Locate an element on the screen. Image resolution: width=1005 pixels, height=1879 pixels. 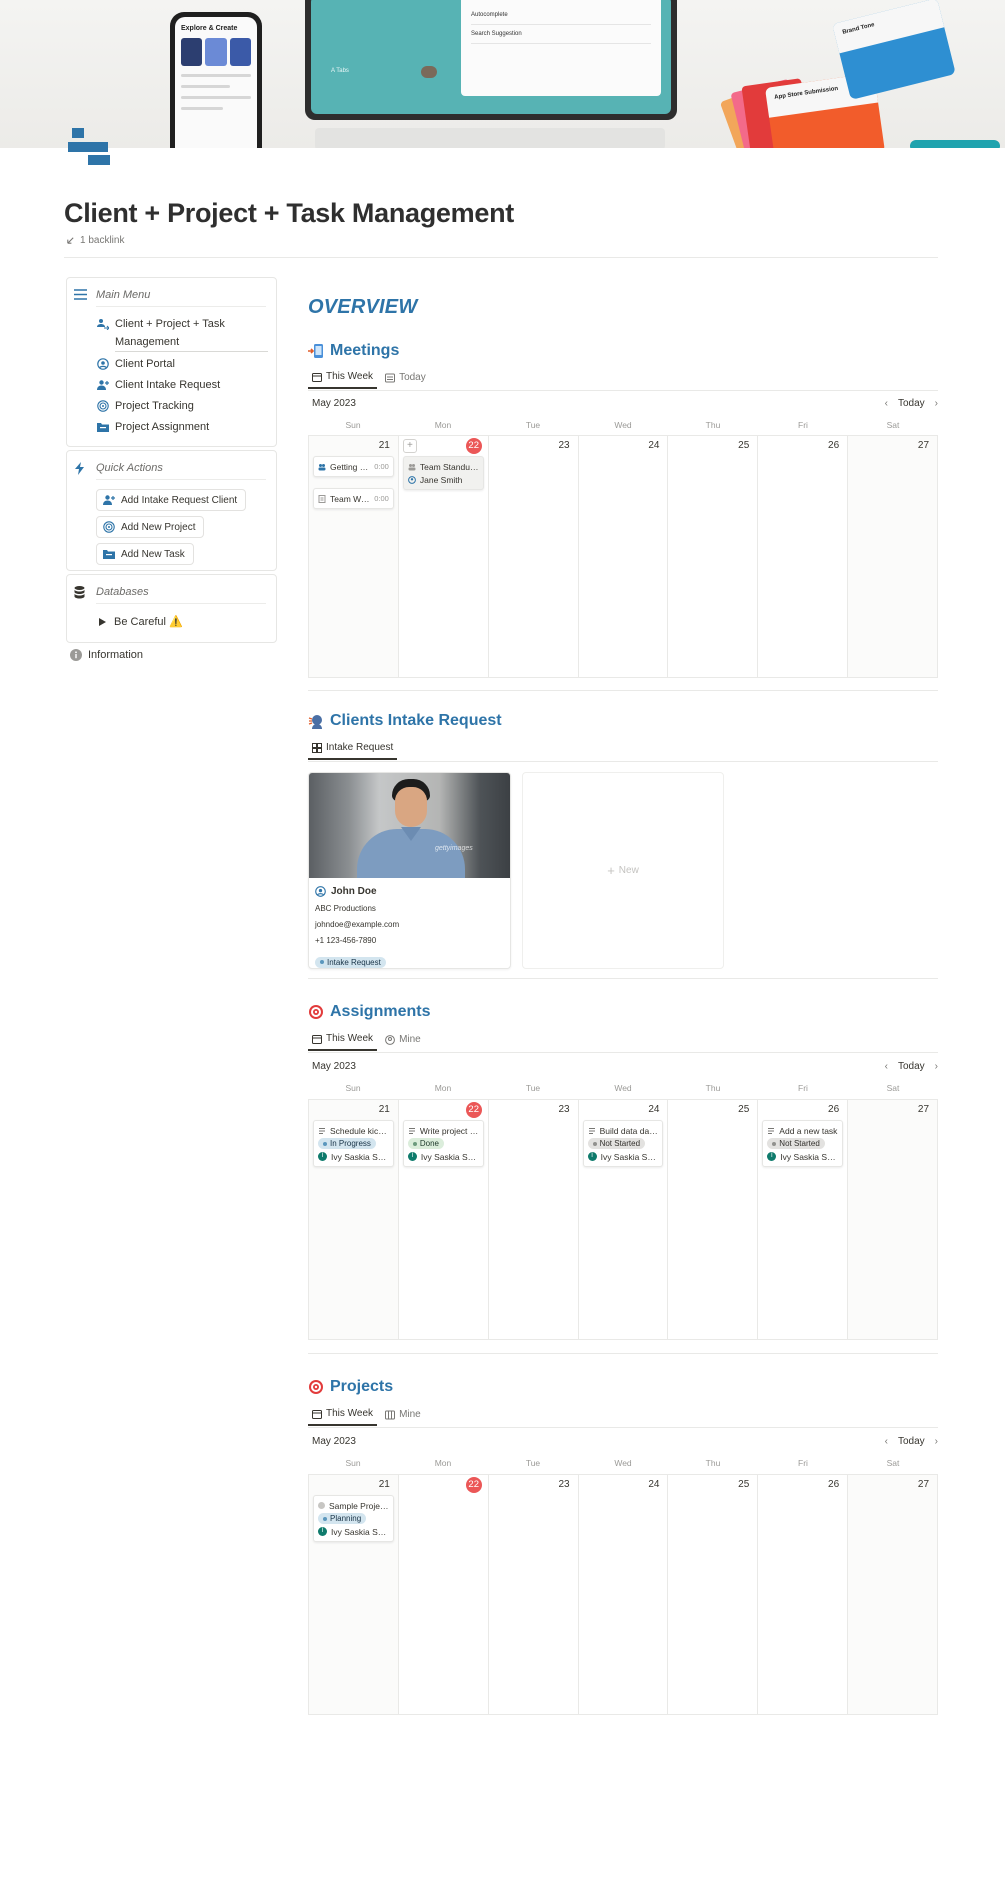
clients-intake-heading: Clients Intake Request is located at coordinates (405, 721).